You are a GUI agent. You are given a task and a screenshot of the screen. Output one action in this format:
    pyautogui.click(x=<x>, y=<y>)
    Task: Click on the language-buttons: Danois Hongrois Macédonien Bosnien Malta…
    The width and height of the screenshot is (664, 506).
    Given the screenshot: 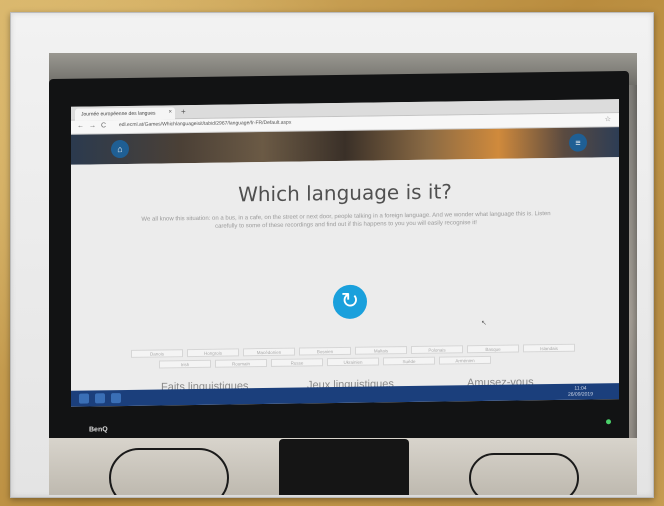 What is the action you would take?
    pyautogui.click(x=353, y=361)
    